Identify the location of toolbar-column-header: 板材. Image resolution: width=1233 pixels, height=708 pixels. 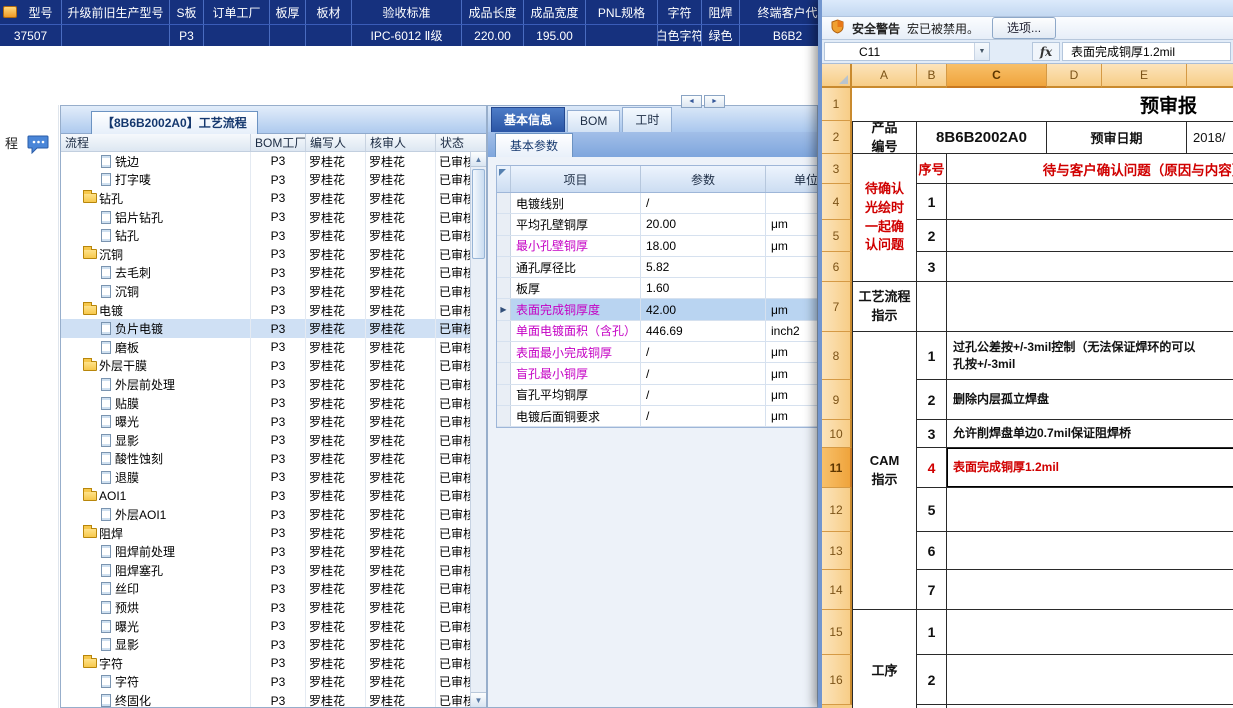
(329, 12).